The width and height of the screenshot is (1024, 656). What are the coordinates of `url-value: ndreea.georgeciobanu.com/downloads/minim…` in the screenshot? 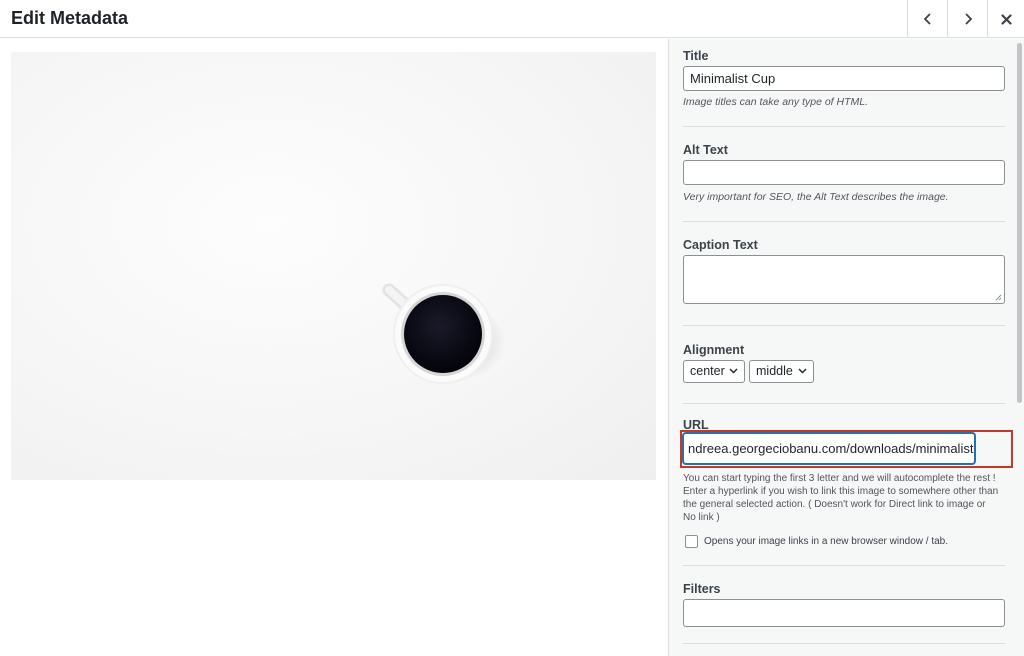 It's located at (831, 448).